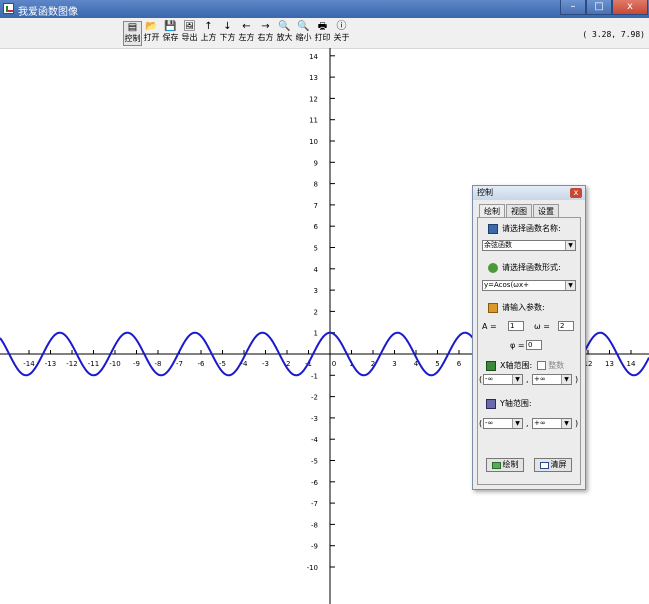 The width and height of the screenshot is (649, 604). Describe the element at coordinates (527, 423) in the screenshot. I see `y-comma: ,` at that location.